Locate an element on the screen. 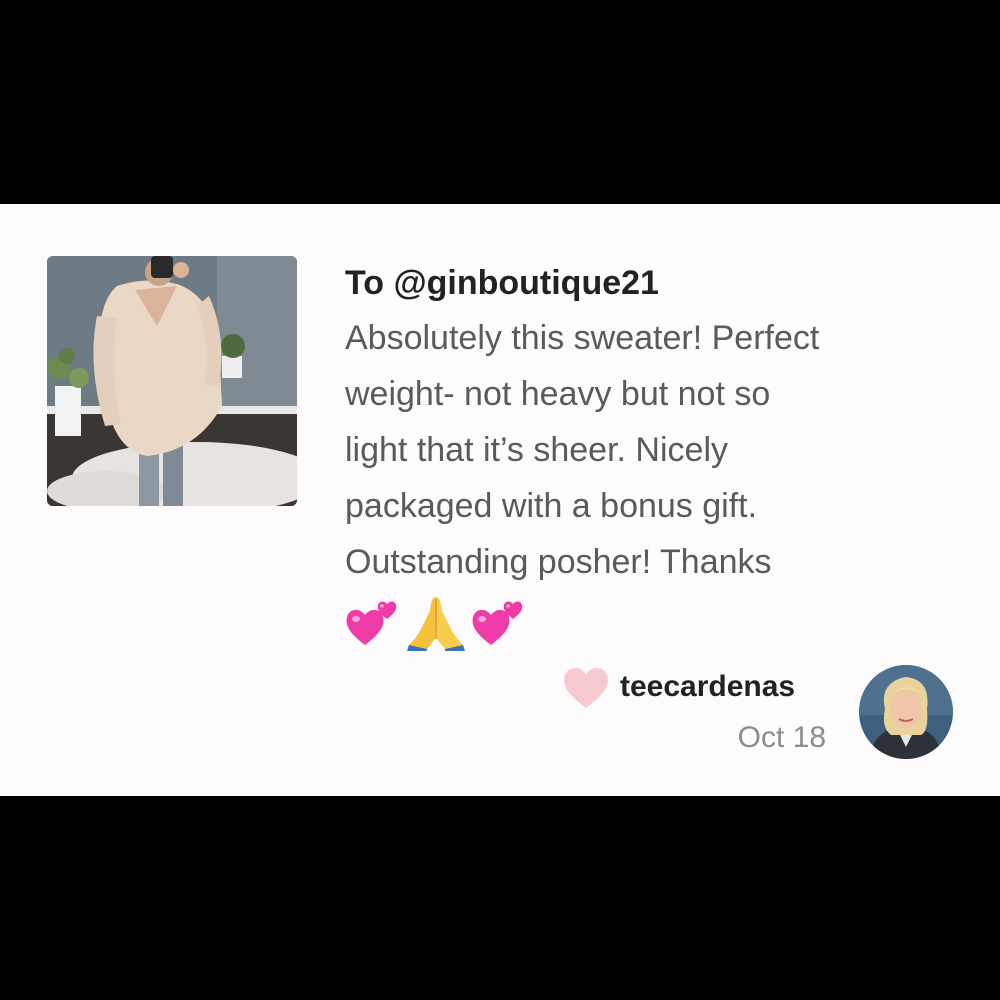 This screenshot has width=1000, height=1000. heart-icon is located at coordinates (586, 688).